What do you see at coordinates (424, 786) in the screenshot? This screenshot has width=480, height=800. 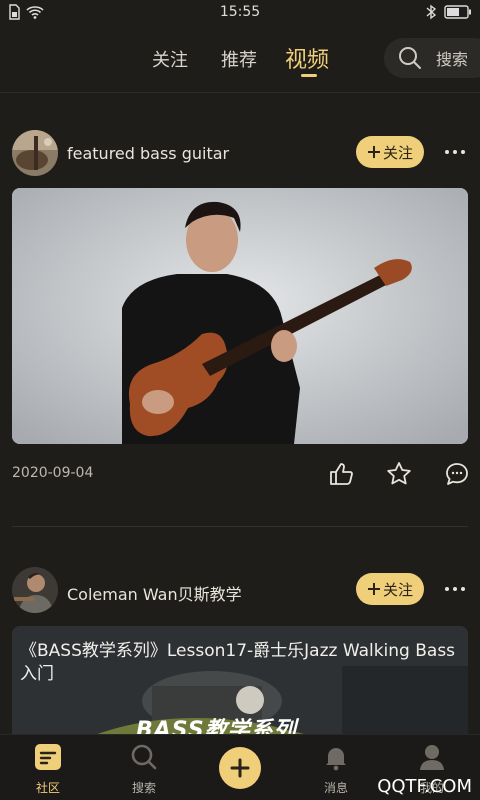 I see `watermark: QQTF.COM` at bounding box center [424, 786].